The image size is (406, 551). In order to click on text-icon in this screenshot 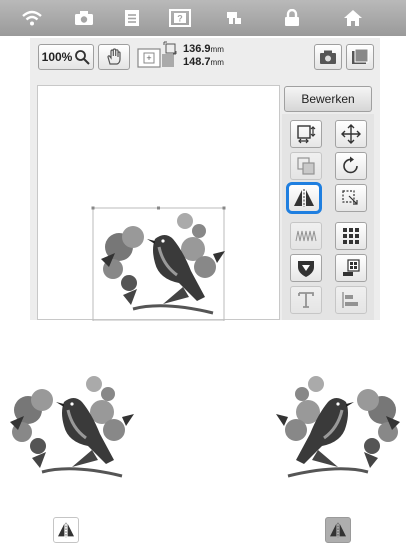, I will do `click(306, 300)`.